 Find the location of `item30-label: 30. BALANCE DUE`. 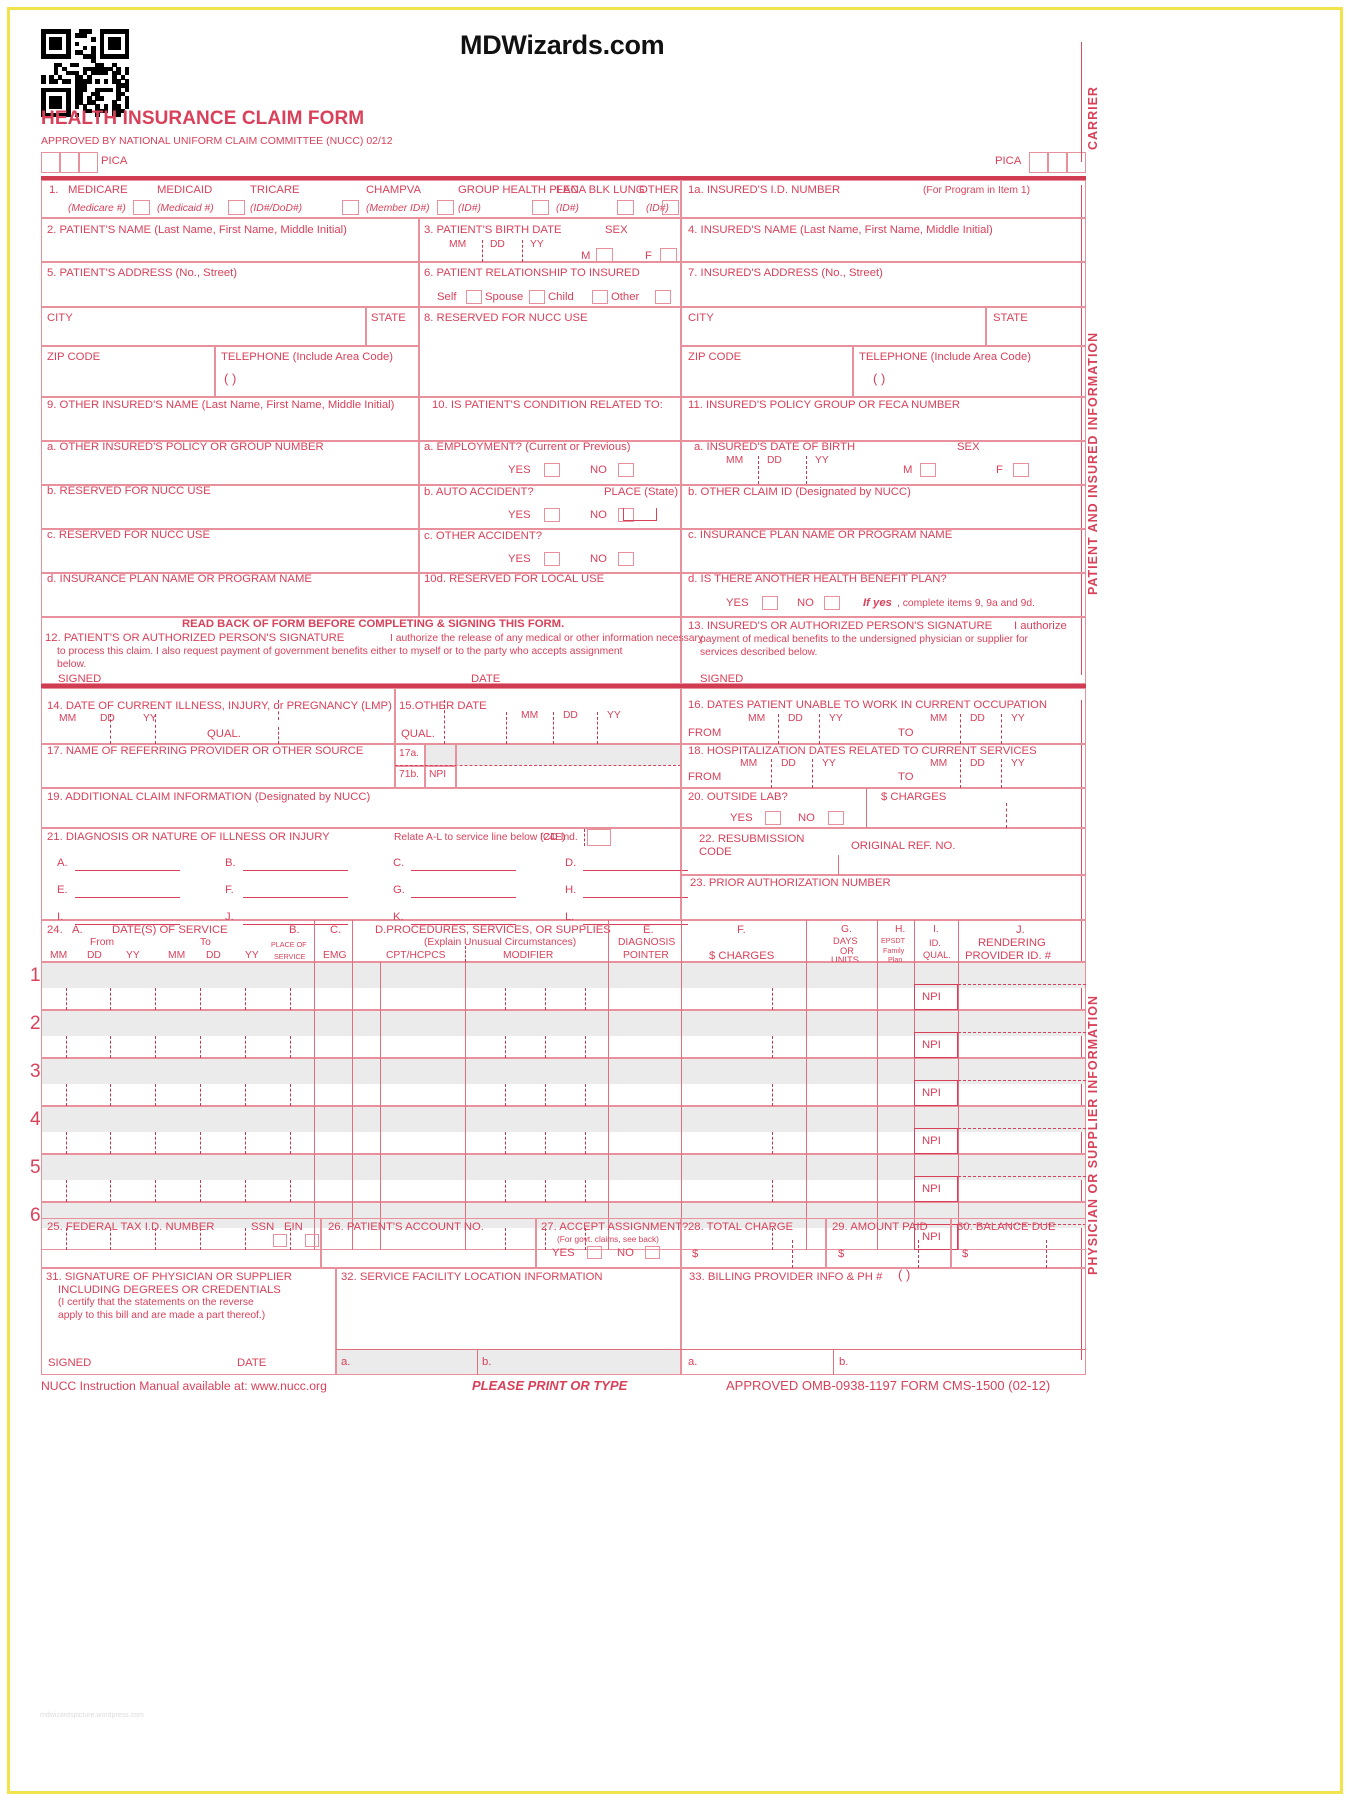

item30-label: 30. BALANCE DUE is located at coordinates (1006, 1227).